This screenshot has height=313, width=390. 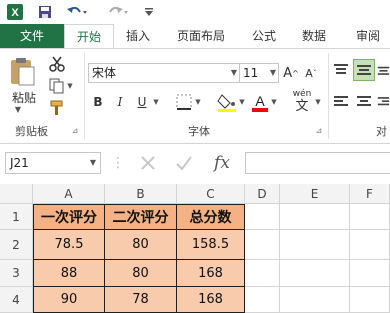 What do you see at coordinates (262, 300) in the screenshot?
I see `cell-d4` at bounding box center [262, 300].